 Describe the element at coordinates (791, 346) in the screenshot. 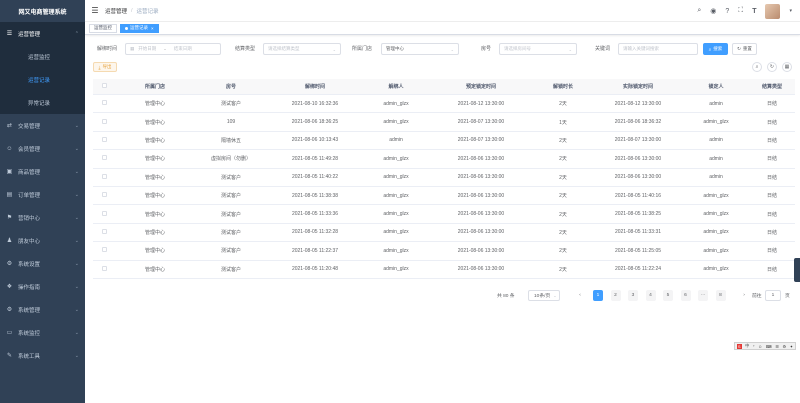

I see `ime-item: ✦` at that location.